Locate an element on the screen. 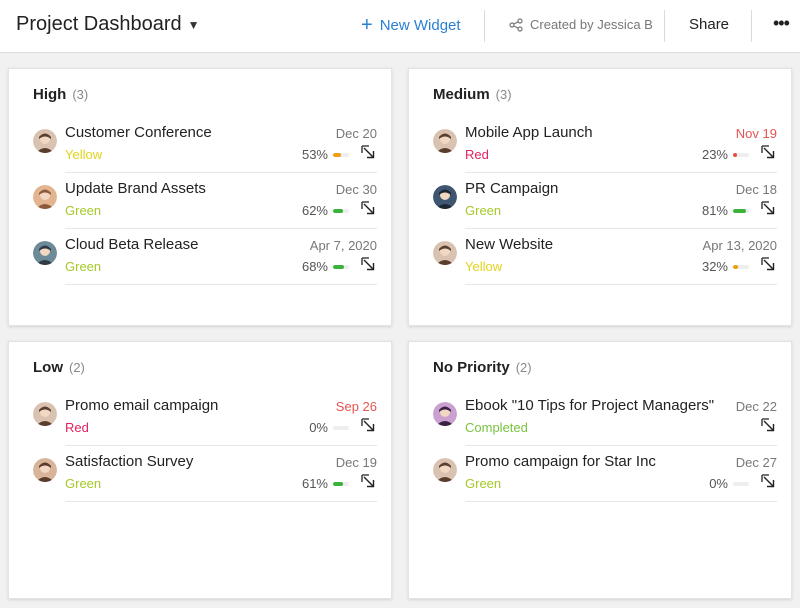 The height and width of the screenshot is (608, 800). status-badge: Red is located at coordinates (477, 154).